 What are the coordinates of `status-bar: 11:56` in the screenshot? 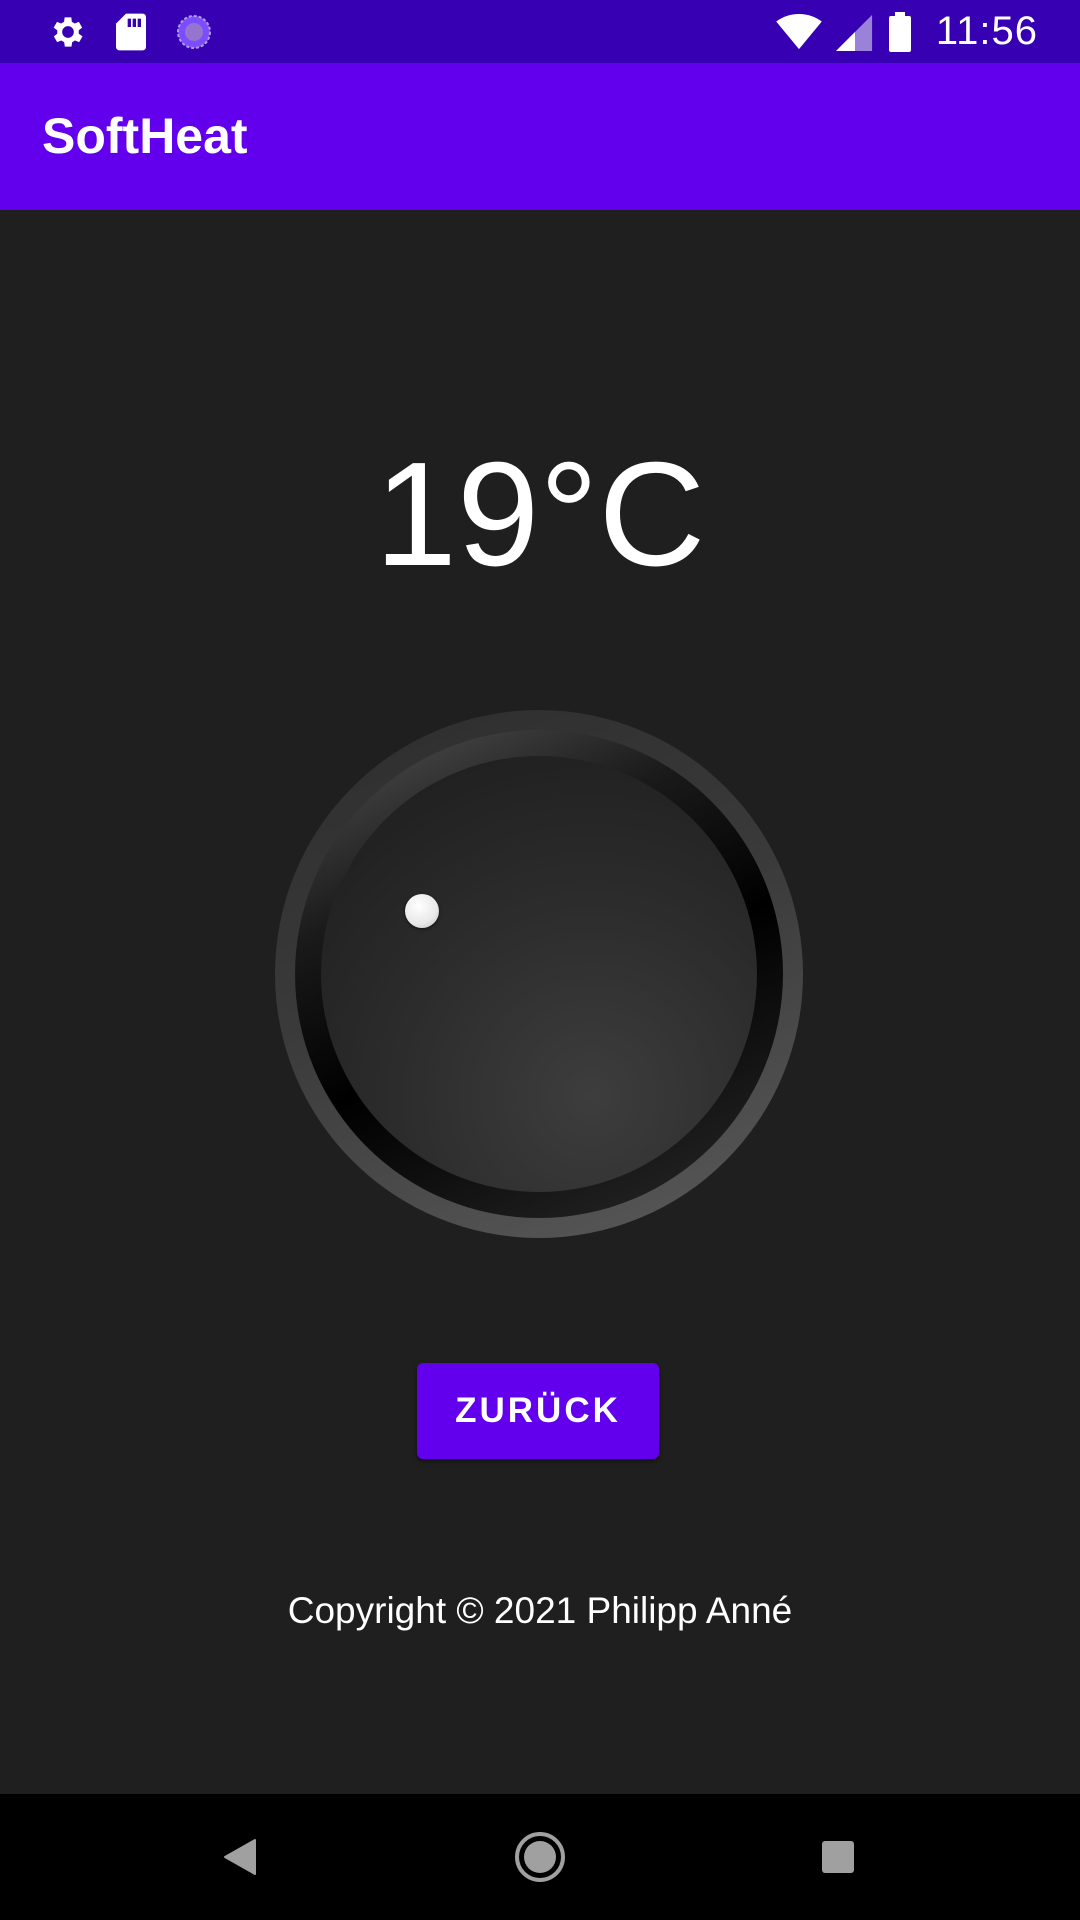 It's located at (540, 31).